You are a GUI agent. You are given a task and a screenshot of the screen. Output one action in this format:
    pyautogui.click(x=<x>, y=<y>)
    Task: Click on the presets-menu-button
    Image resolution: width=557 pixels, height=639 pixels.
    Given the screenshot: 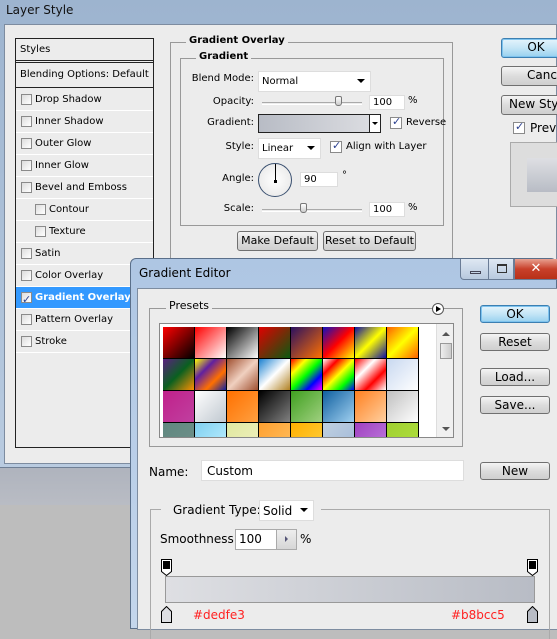 What is the action you would take?
    pyautogui.click(x=438, y=309)
    